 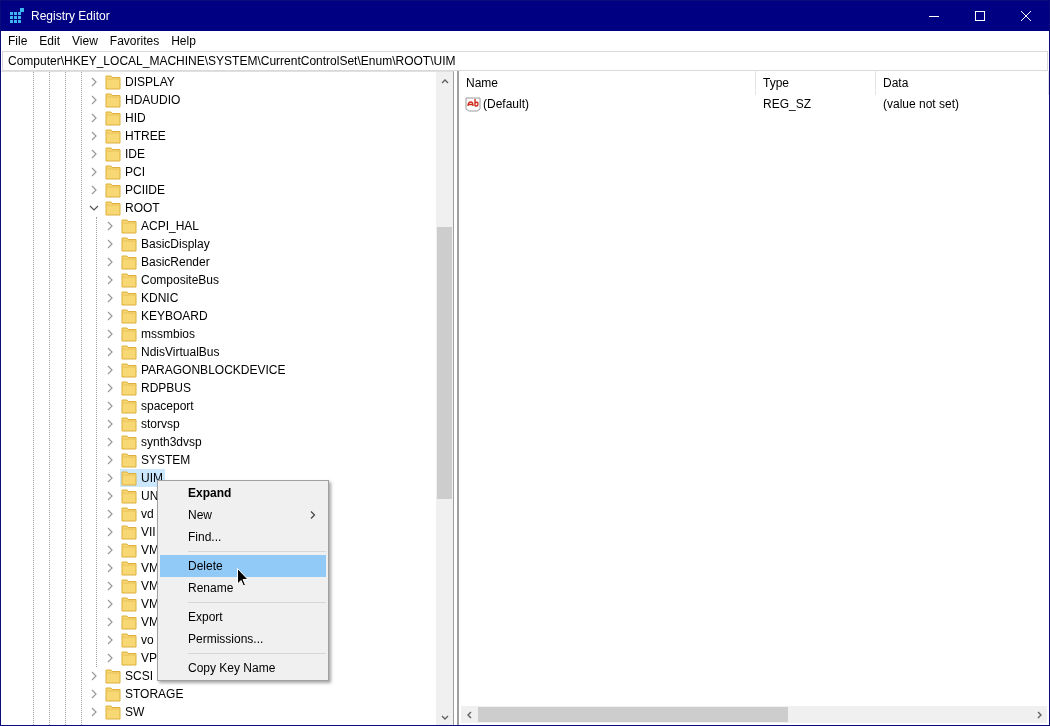 What do you see at coordinates (243, 515) in the screenshot?
I see `context-menu-item: New` at bounding box center [243, 515].